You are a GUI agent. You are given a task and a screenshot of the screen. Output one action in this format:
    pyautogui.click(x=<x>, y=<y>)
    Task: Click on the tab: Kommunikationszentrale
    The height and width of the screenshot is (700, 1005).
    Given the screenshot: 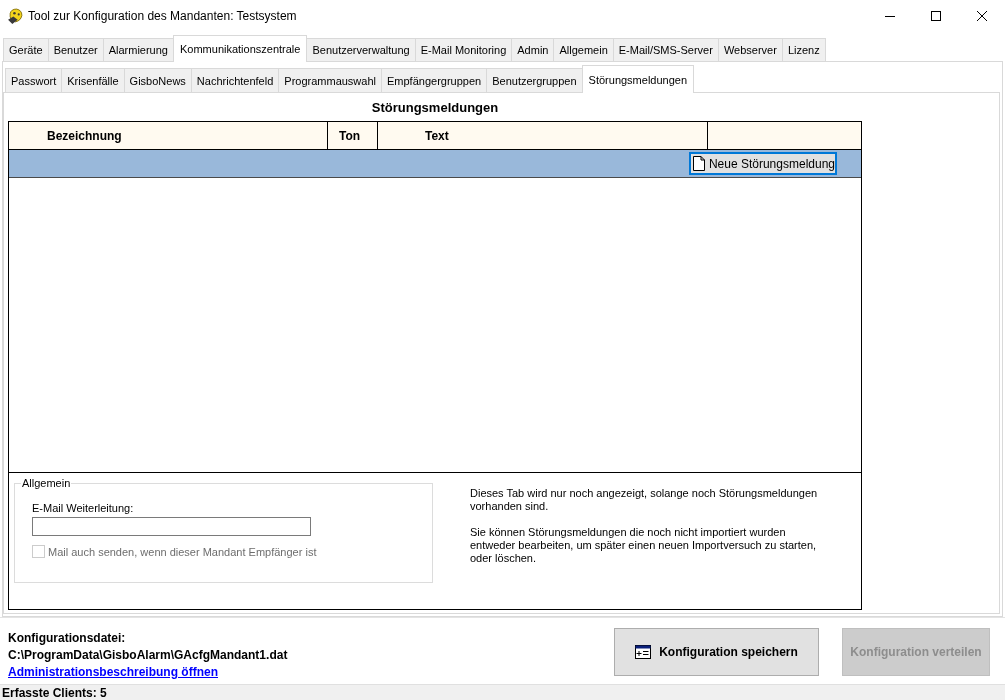 What is the action you would take?
    pyautogui.click(x=240, y=48)
    